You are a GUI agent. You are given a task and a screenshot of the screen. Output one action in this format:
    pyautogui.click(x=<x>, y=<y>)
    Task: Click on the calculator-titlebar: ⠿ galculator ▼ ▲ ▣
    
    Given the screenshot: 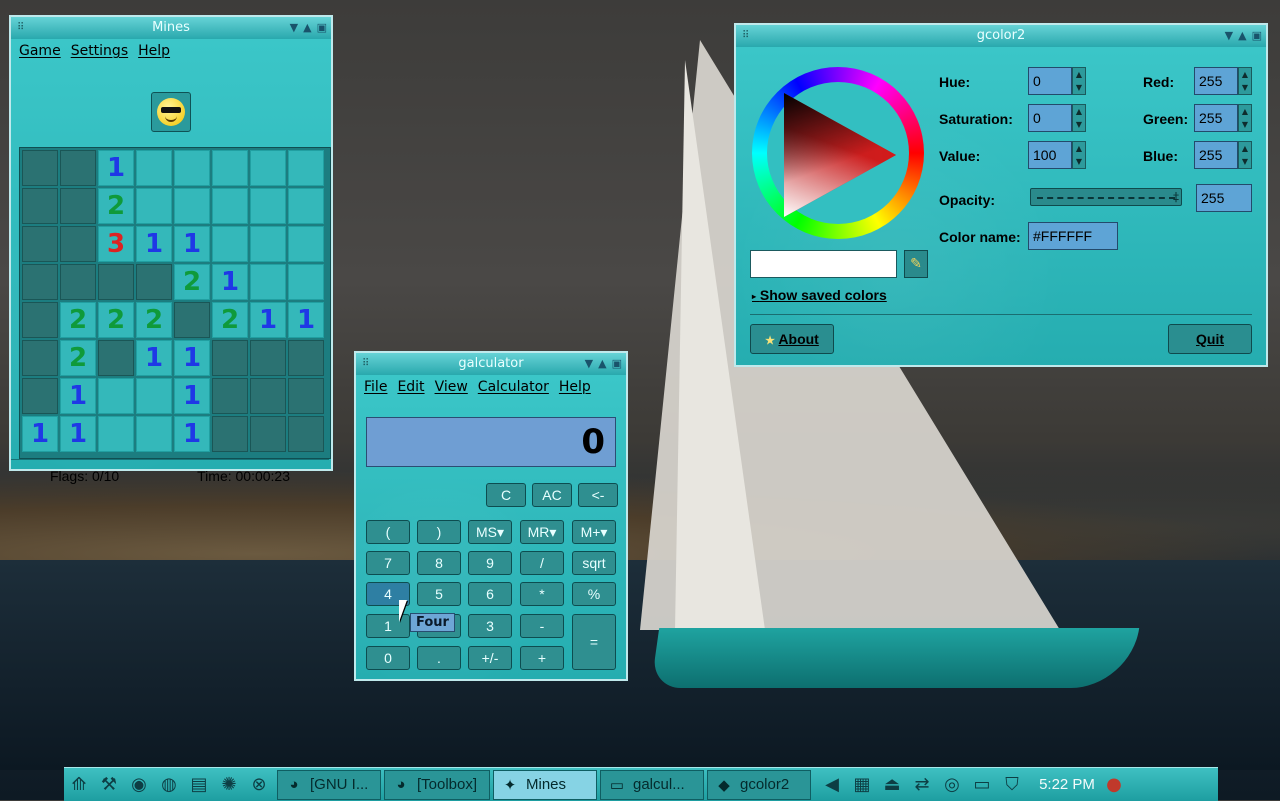 What is the action you would take?
    pyautogui.click(x=491, y=364)
    